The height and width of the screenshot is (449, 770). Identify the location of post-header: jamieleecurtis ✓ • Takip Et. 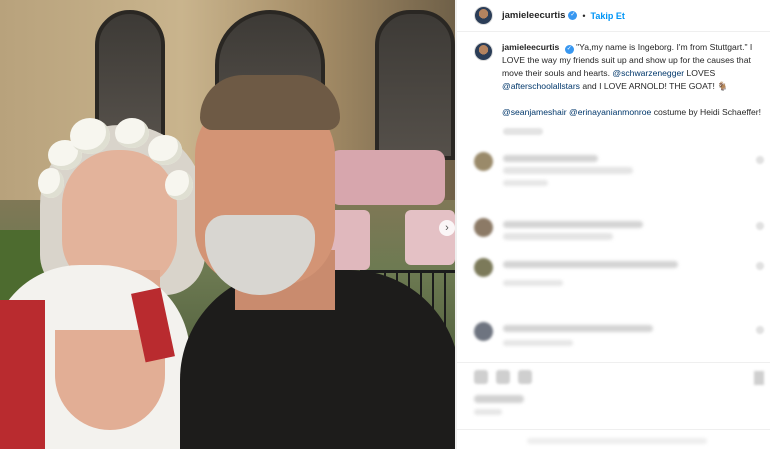
(613, 16).